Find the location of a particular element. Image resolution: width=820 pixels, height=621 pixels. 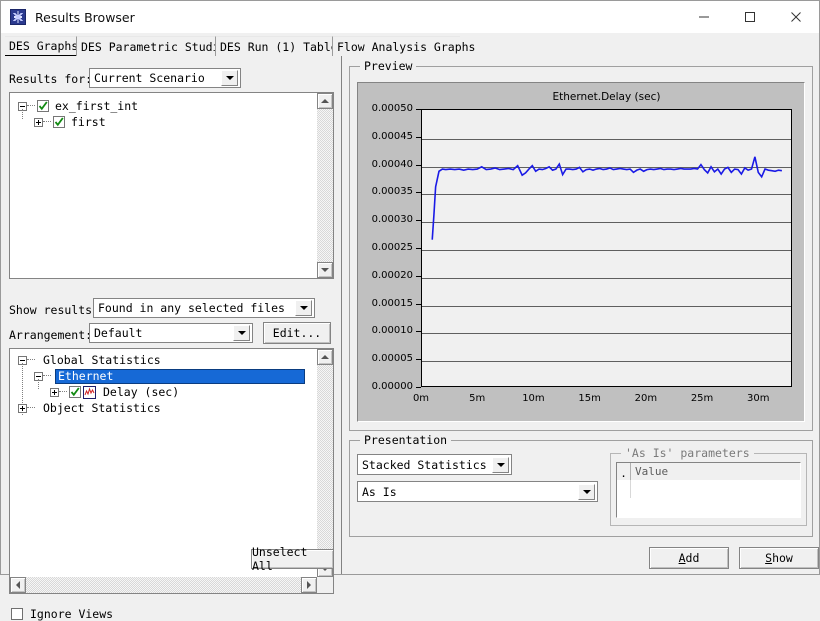

chart-x-tick-label: 20m is located at coordinates (646, 398).